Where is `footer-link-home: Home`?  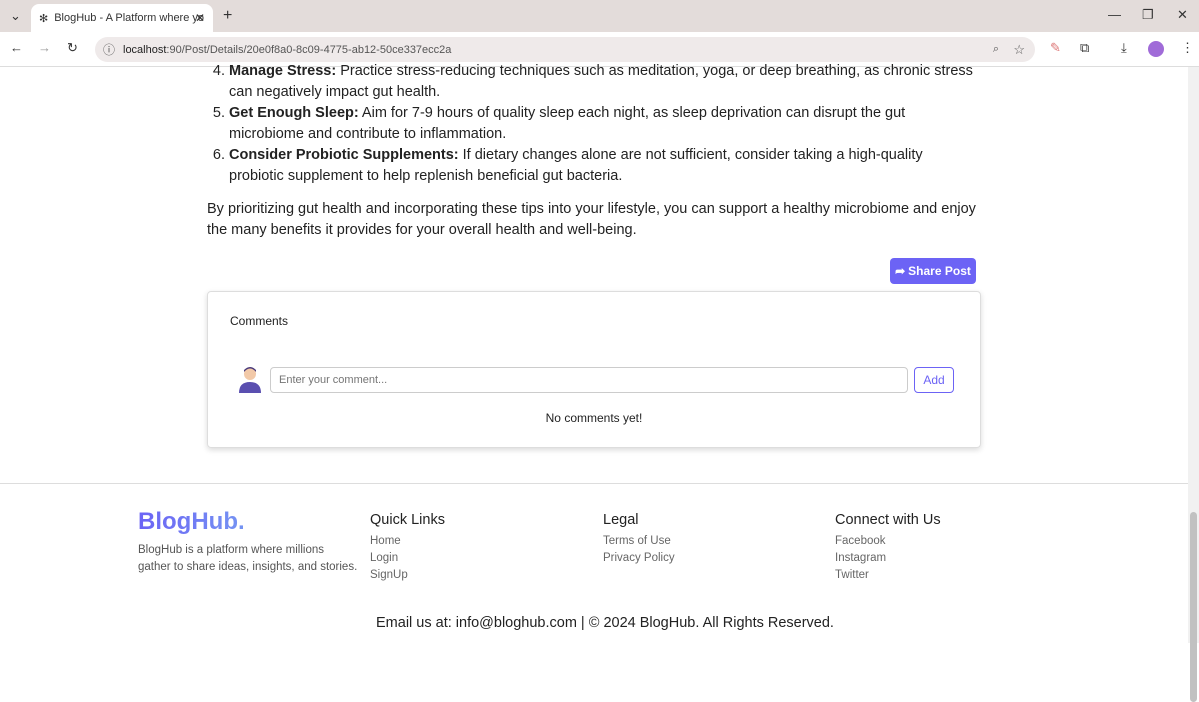 footer-link-home: Home is located at coordinates (407, 541).